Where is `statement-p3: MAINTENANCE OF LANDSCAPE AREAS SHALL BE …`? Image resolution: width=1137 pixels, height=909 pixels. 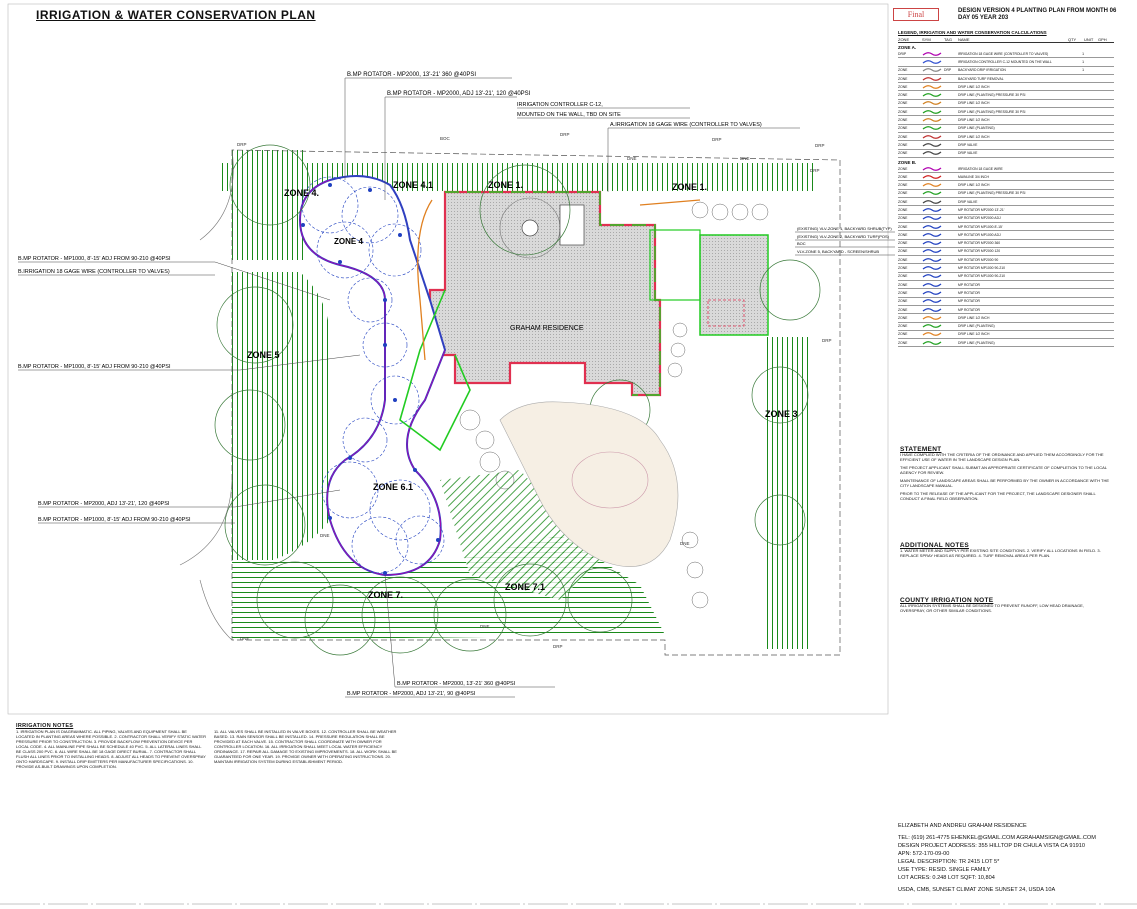 statement-p3: MAINTENANCE OF LANDSCAPE AREAS SHALL BE … is located at coordinates (1004, 483).